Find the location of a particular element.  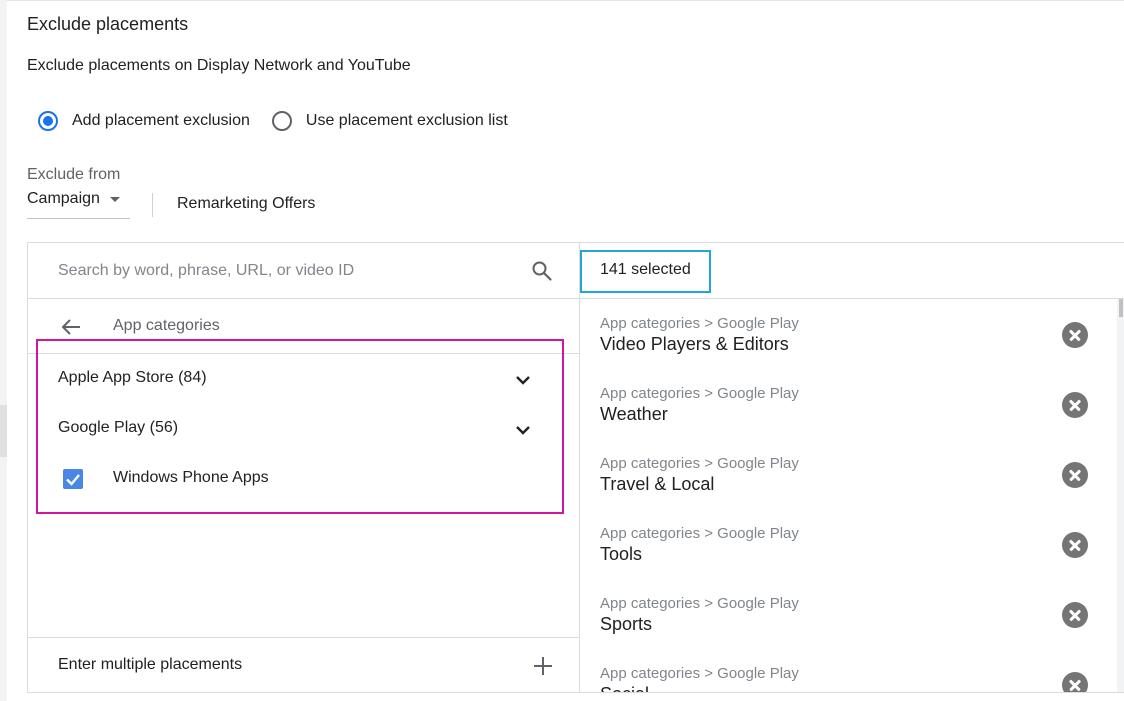

category-label: Google Play (56) is located at coordinates (118, 427).